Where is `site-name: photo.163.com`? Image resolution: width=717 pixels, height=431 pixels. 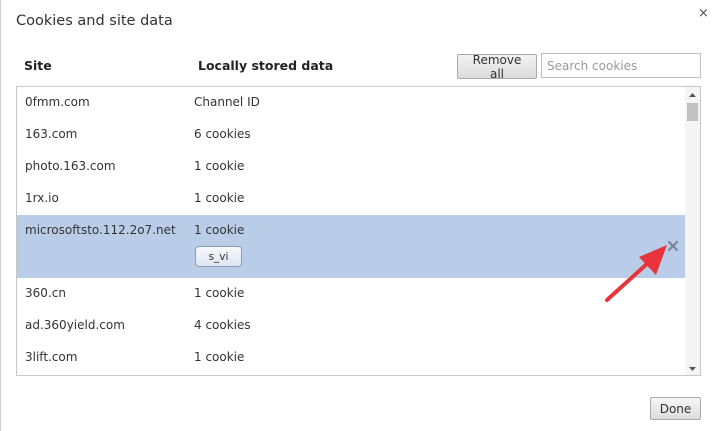
site-name: photo.163.com is located at coordinates (70, 166).